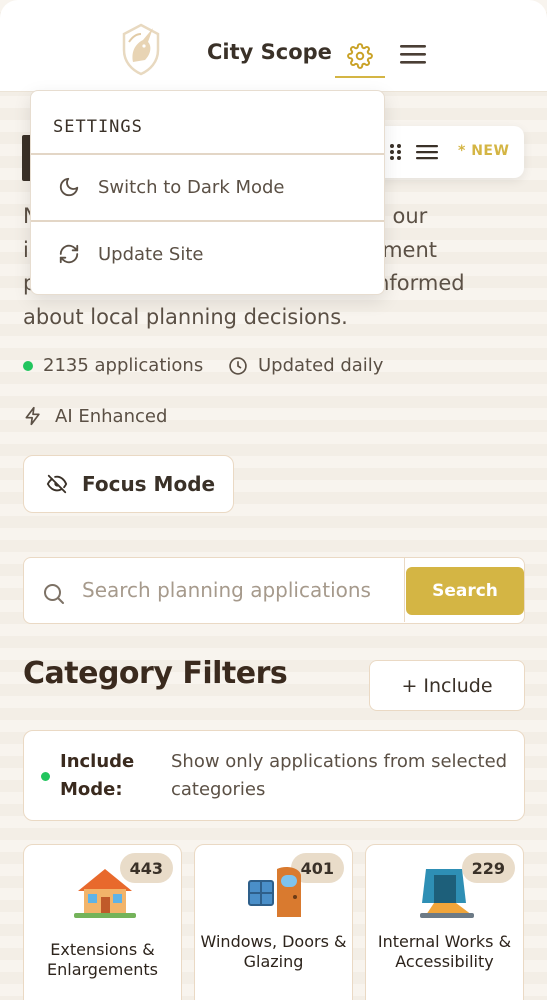 The width and height of the screenshot is (547, 1000). Describe the element at coordinates (276, 891) in the screenshot. I see `door-window-icon` at that location.